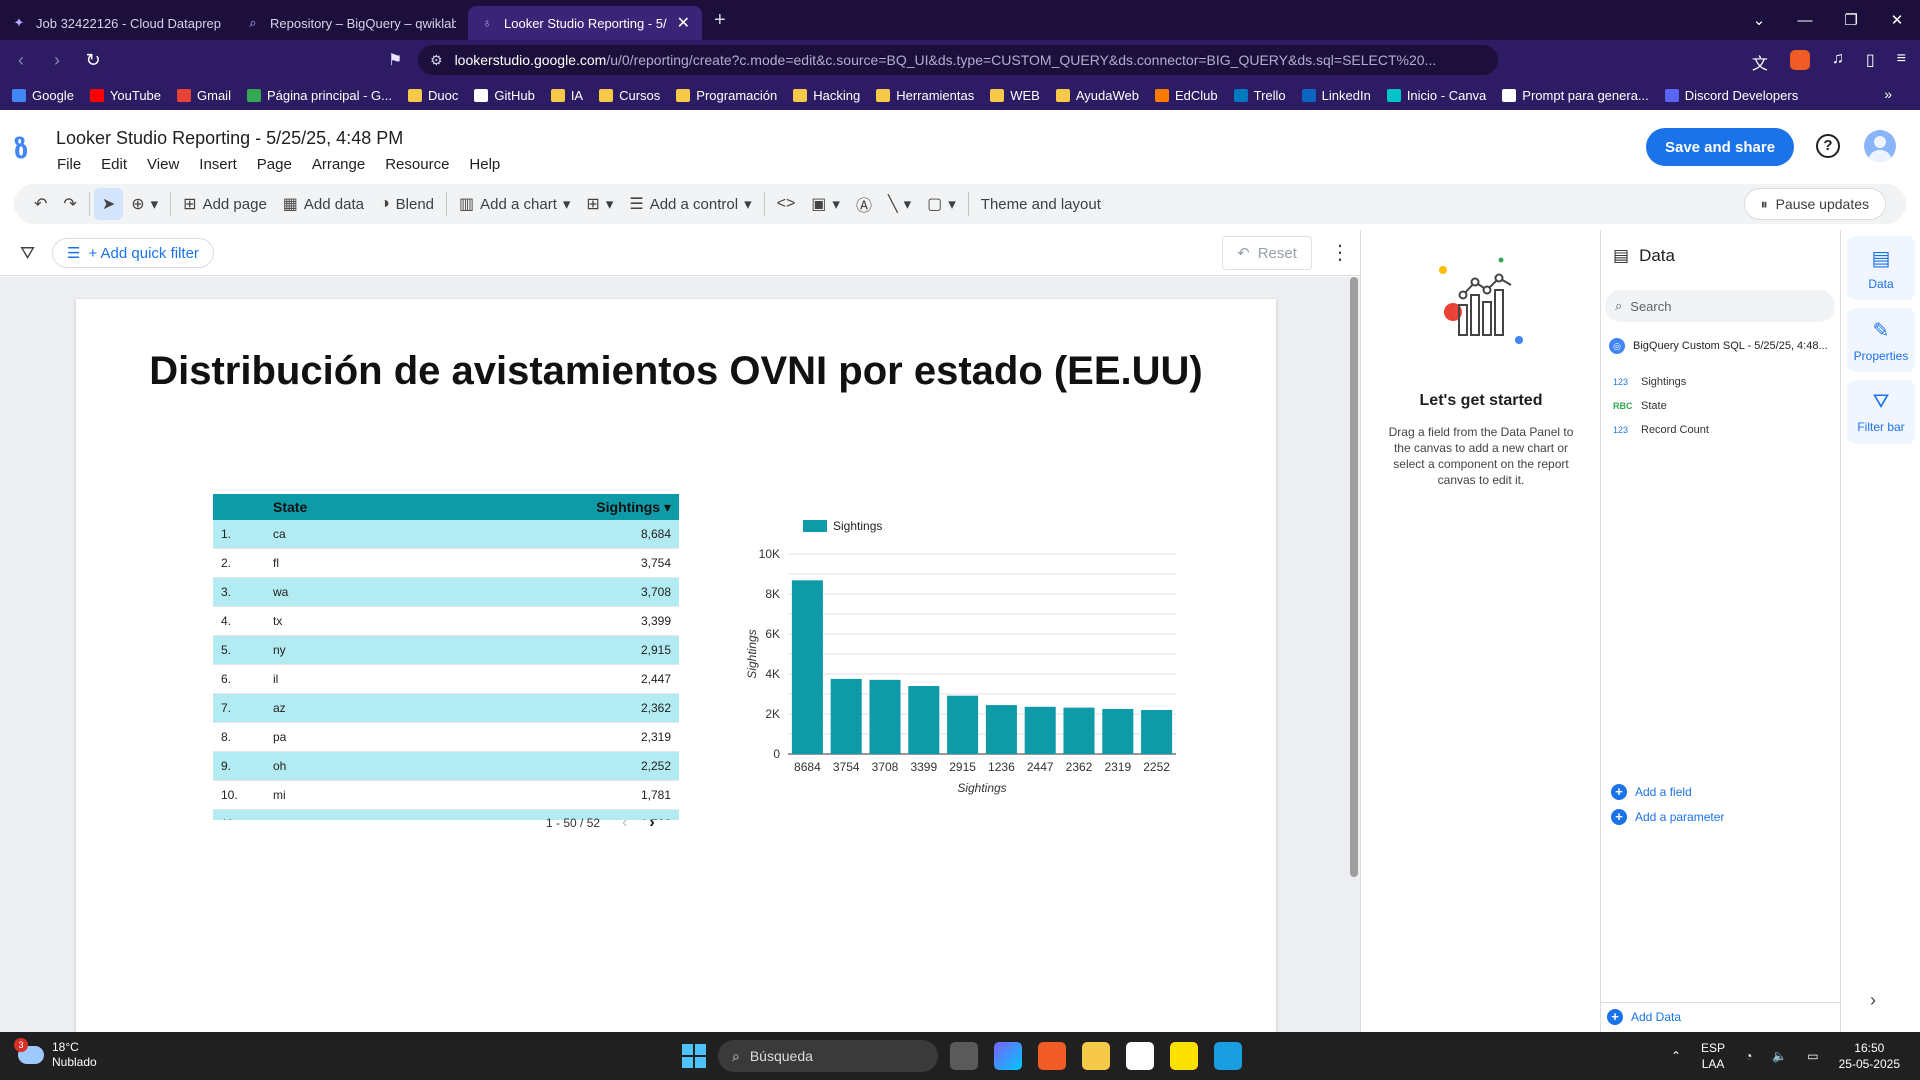 This screenshot has height=1080, width=1920. I want to click on bookmark-item: Programación, so click(726, 95).